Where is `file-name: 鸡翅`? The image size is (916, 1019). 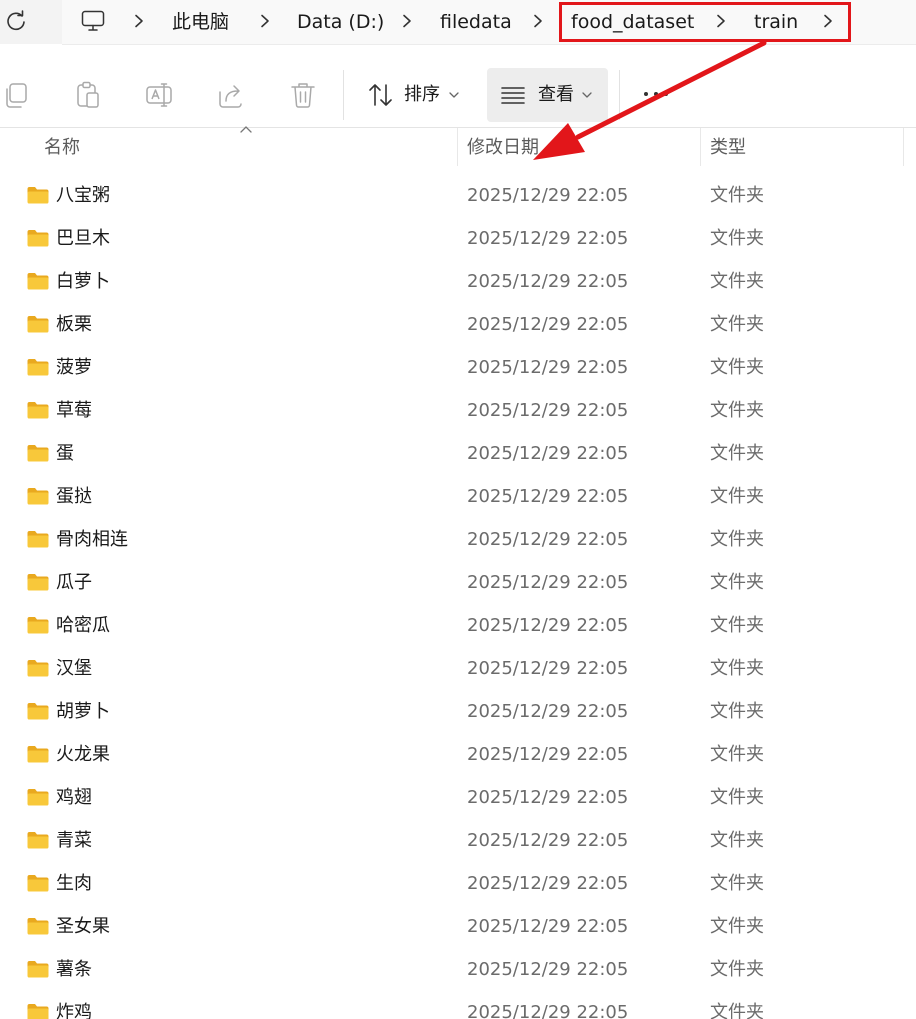 file-name: 鸡翅 is located at coordinates (74, 797).